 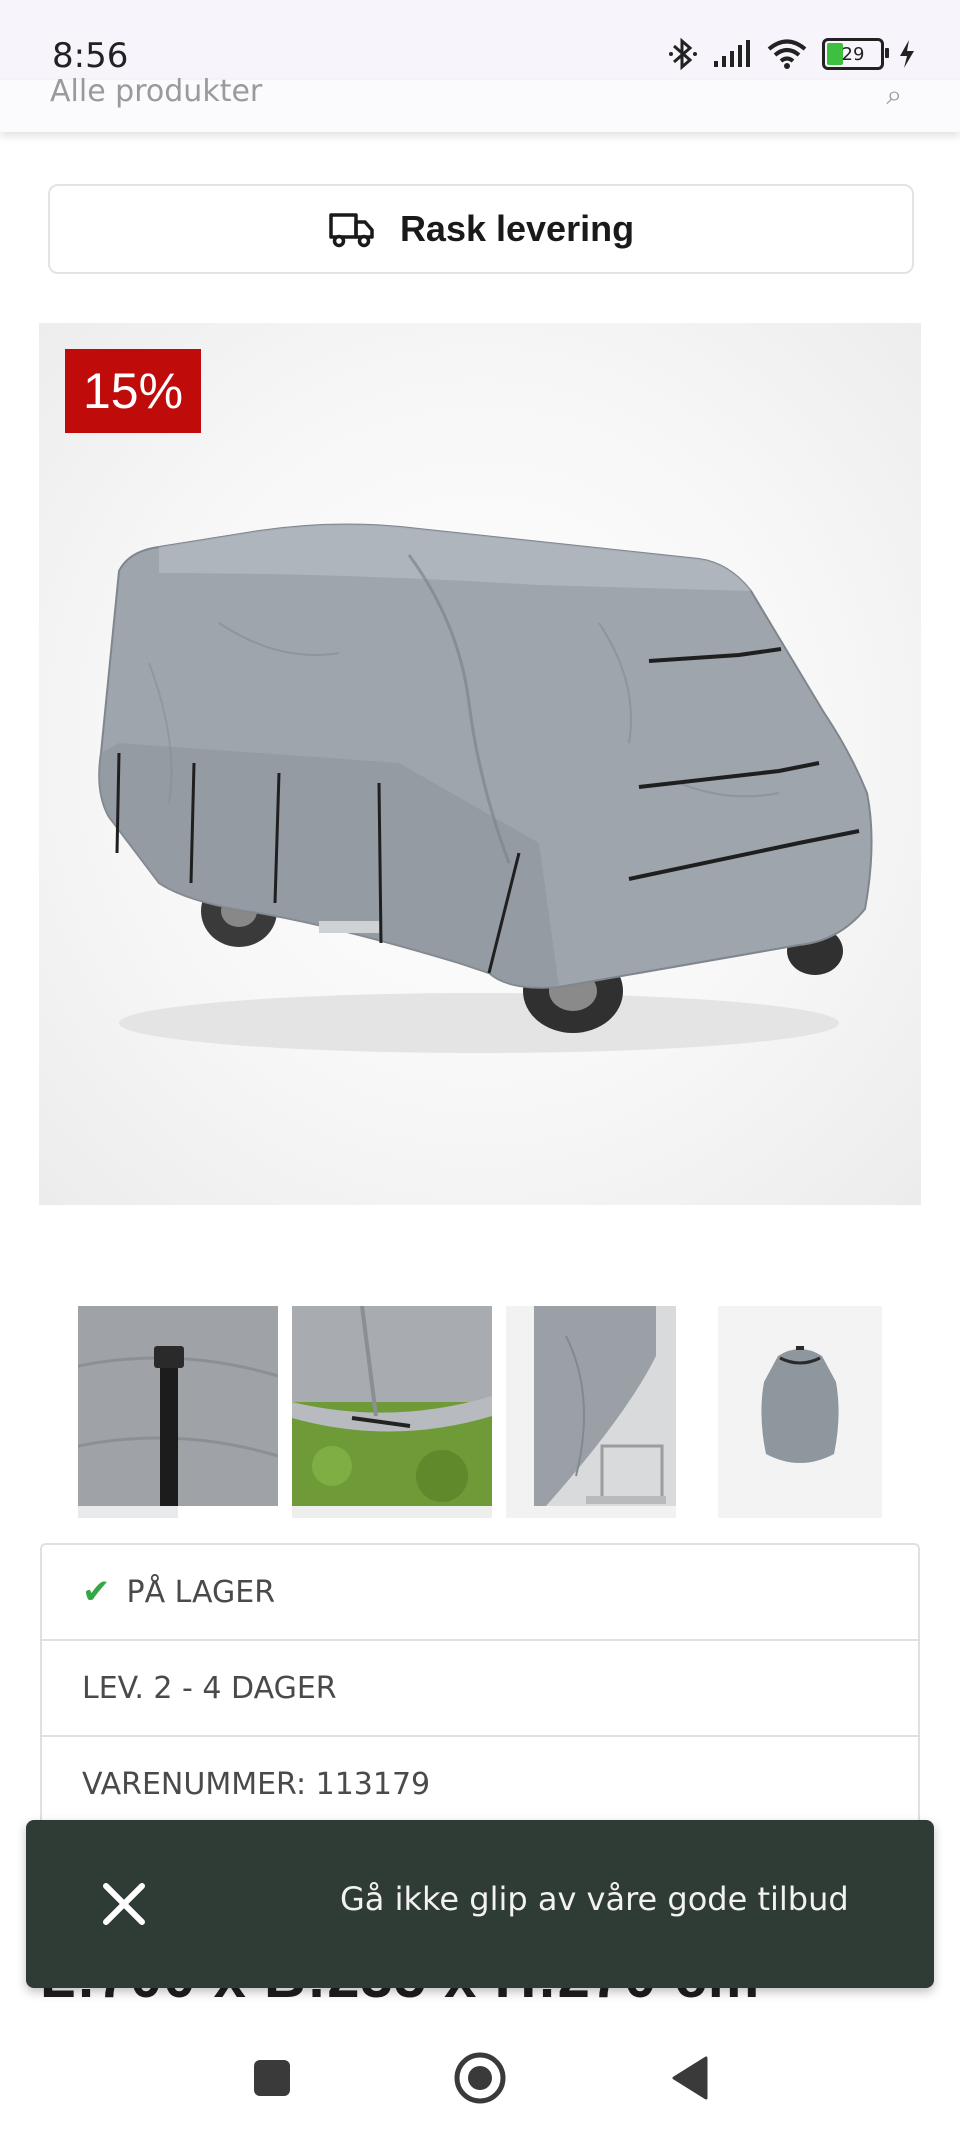 What do you see at coordinates (133, 391) in the screenshot?
I see `discount-badge: 15%` at bounding box center [133, 391].